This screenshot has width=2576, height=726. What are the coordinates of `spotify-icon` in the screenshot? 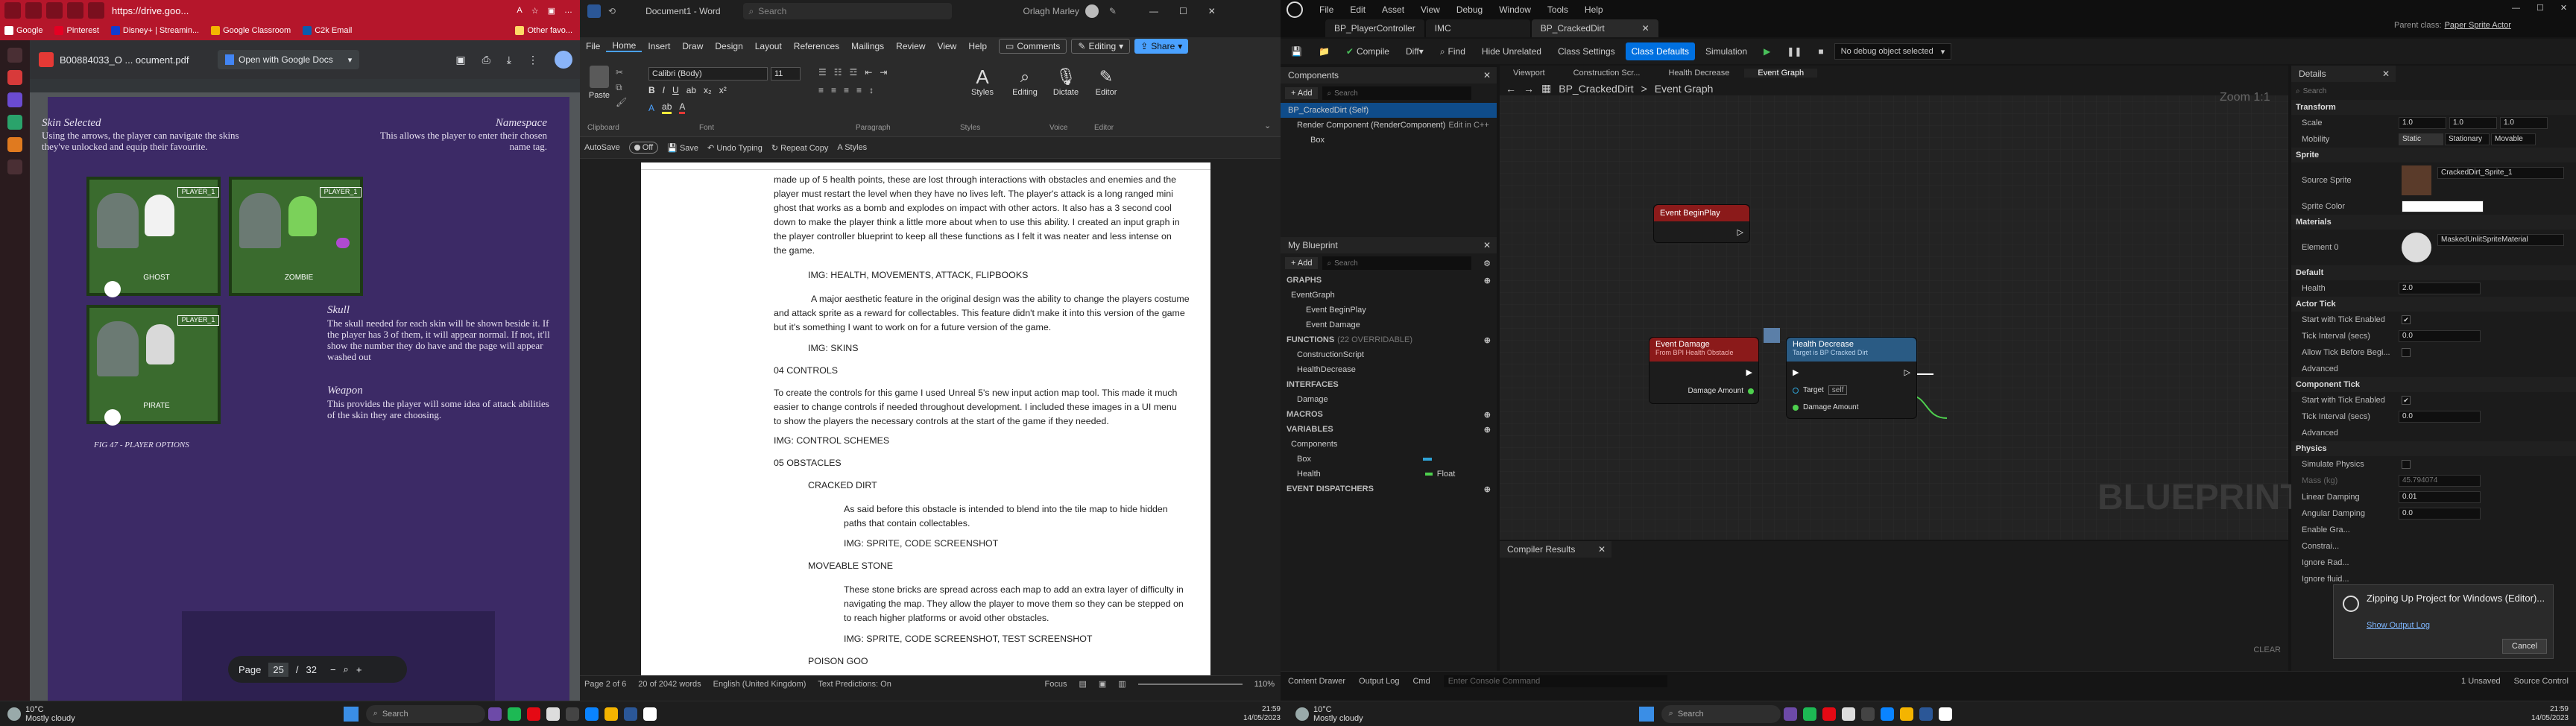 It's located at (514, 714).